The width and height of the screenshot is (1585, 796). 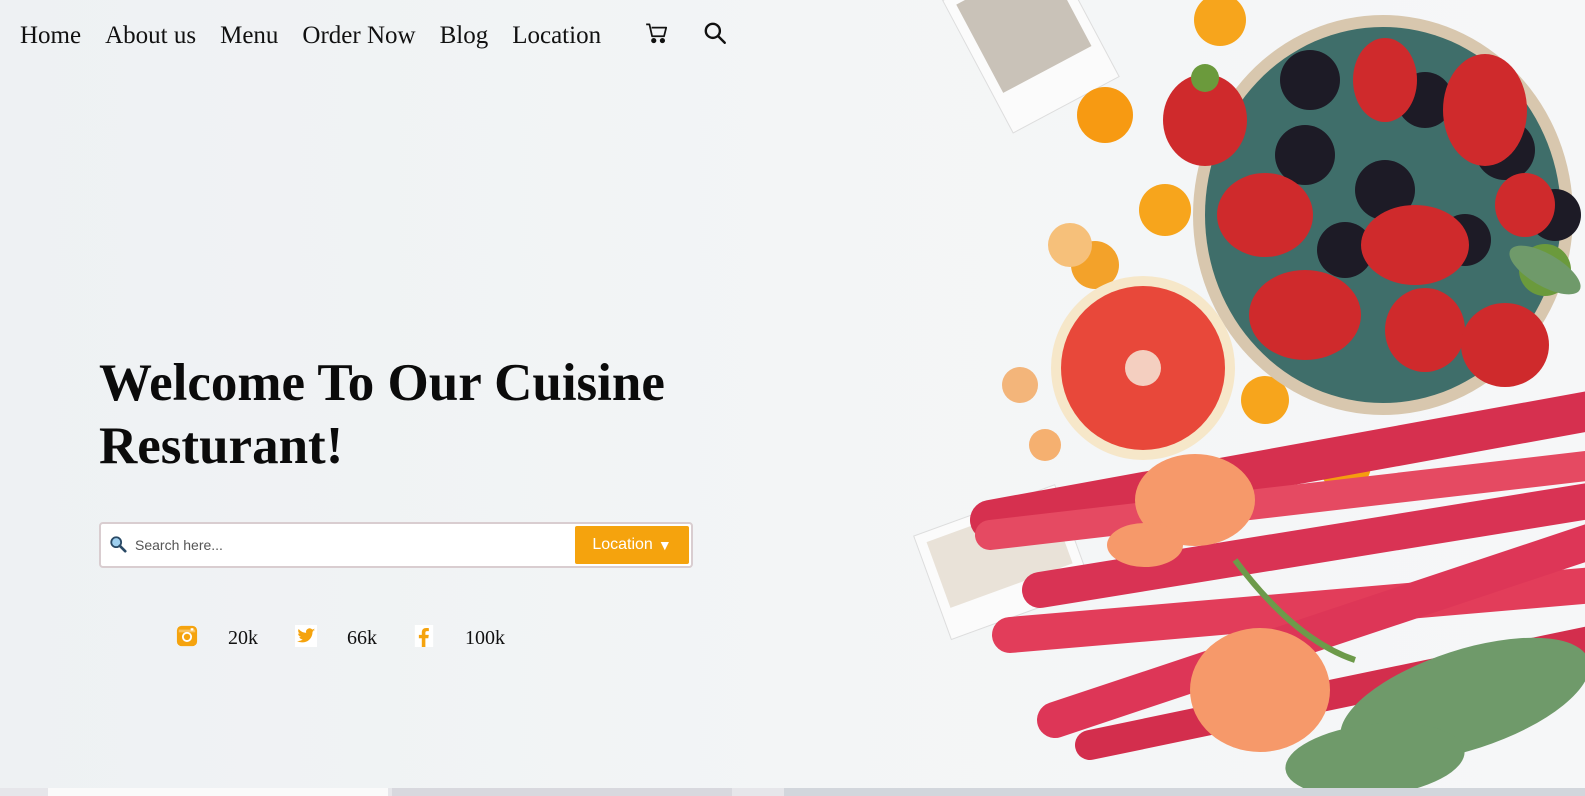 I want to click on social-twitter: 66k, so click(x=336, y=638).